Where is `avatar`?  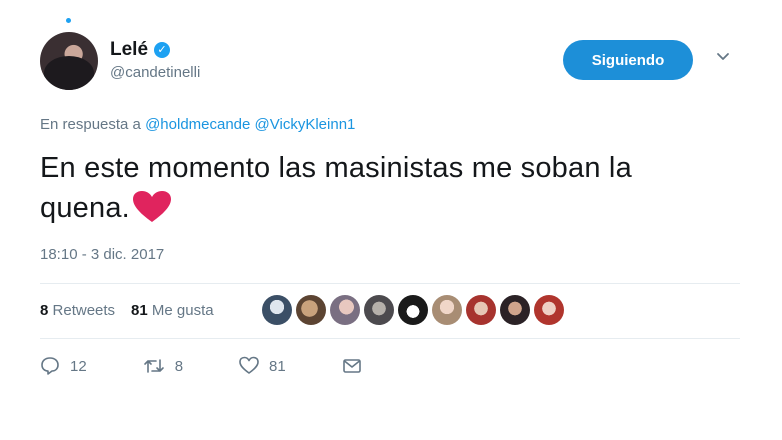
avatar is located at coordinates (69, 61).